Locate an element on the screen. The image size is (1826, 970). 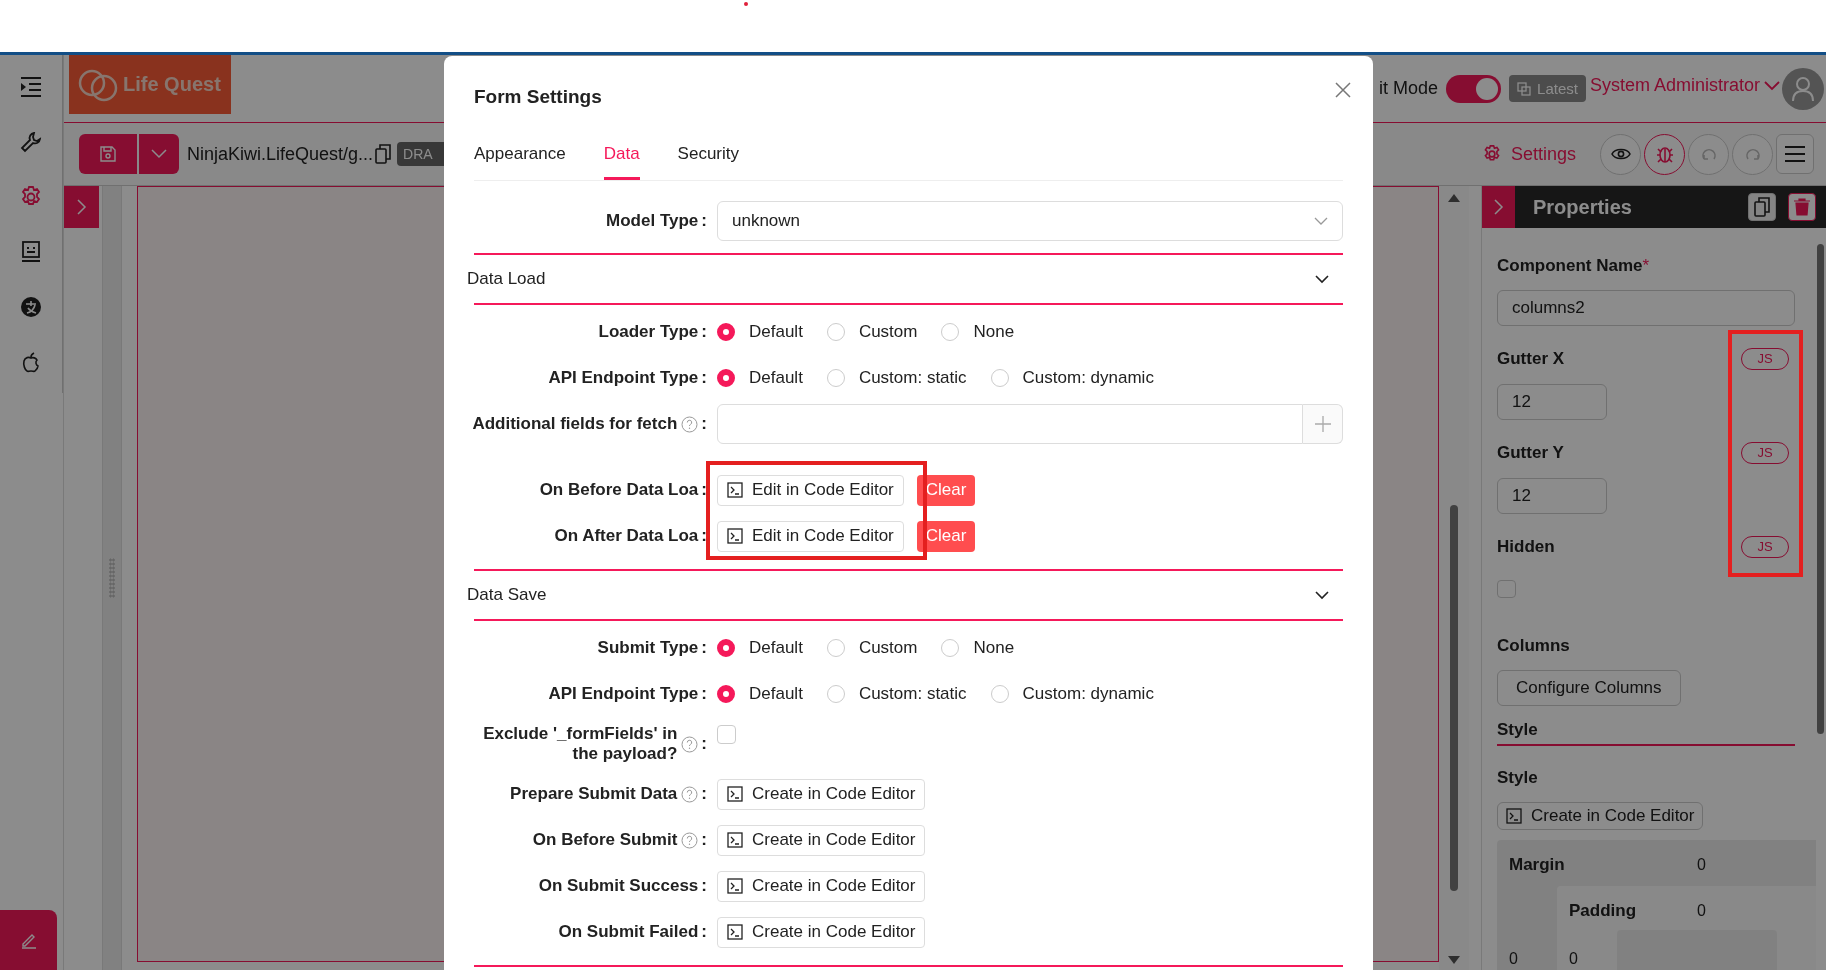
close-button is located at coordinates (1343, 90).